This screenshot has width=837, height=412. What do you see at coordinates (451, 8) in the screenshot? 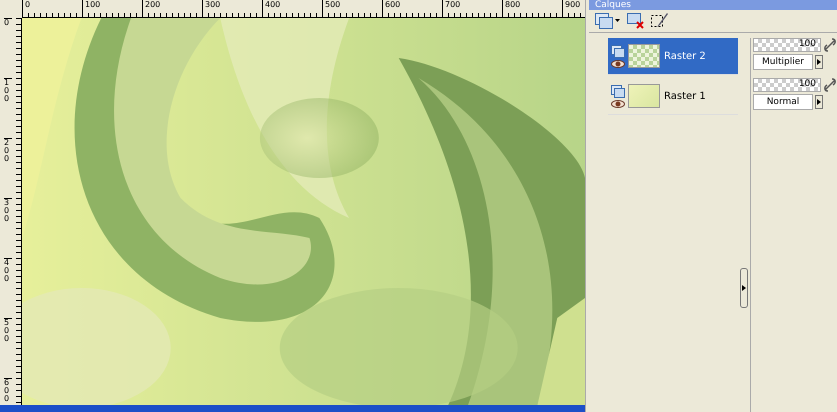
I see `ruler-label: 700` at bounding box center [451, 8].